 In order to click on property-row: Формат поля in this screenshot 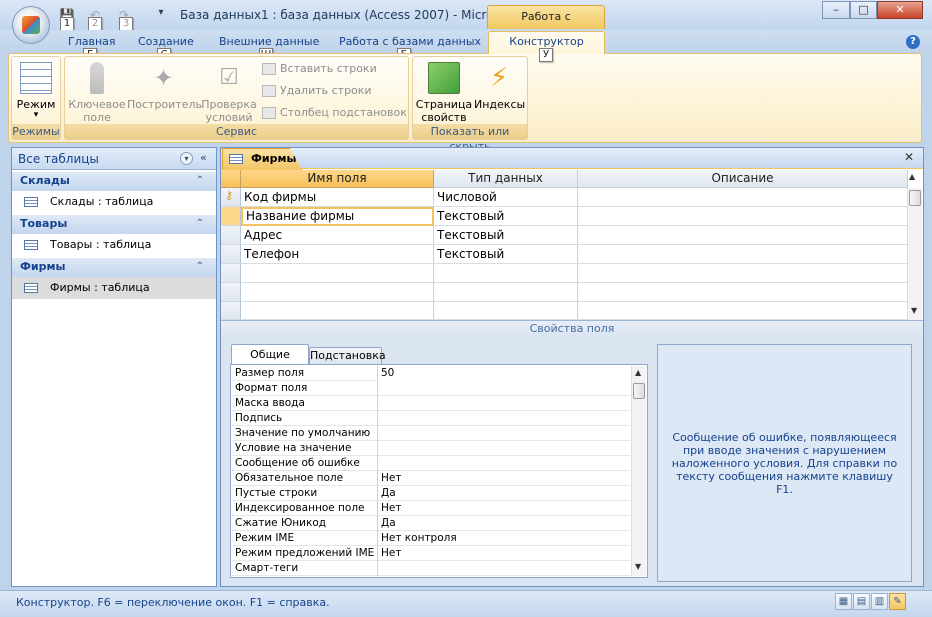, I will do `click(431, 388)`.